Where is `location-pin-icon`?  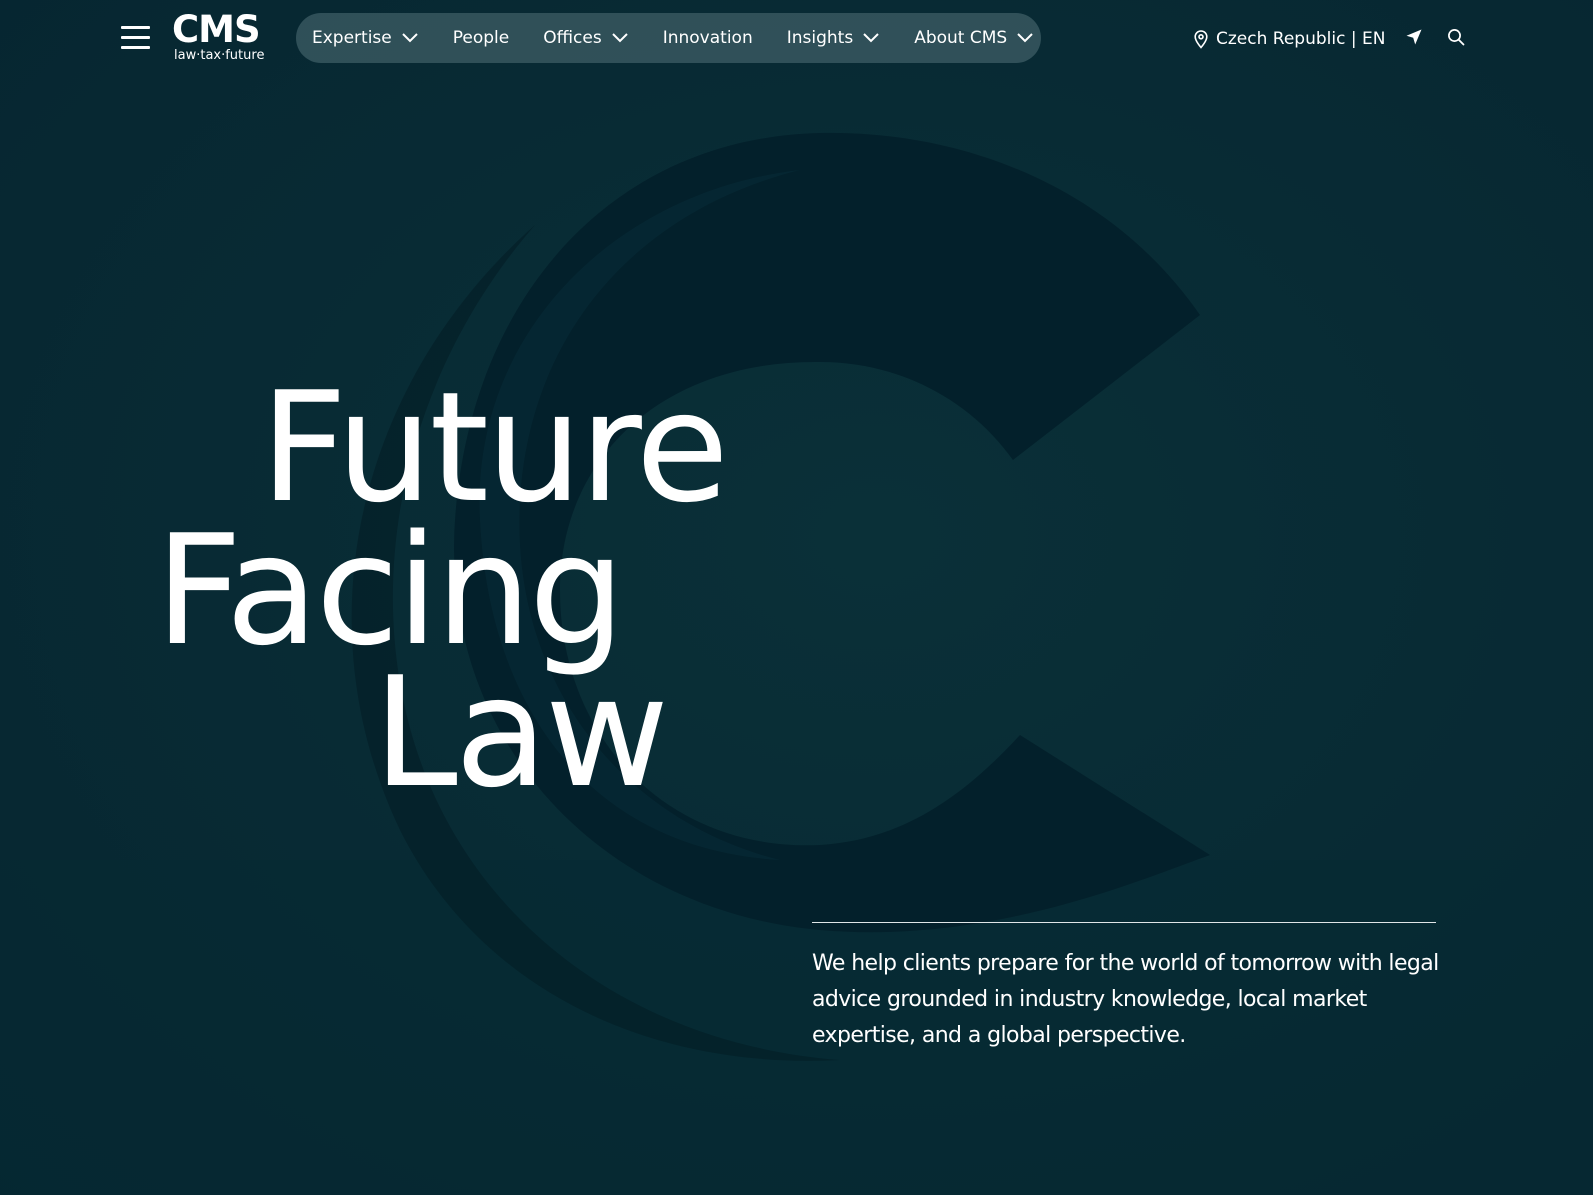 location-pin-icon is located at coordinates (1201, 39).